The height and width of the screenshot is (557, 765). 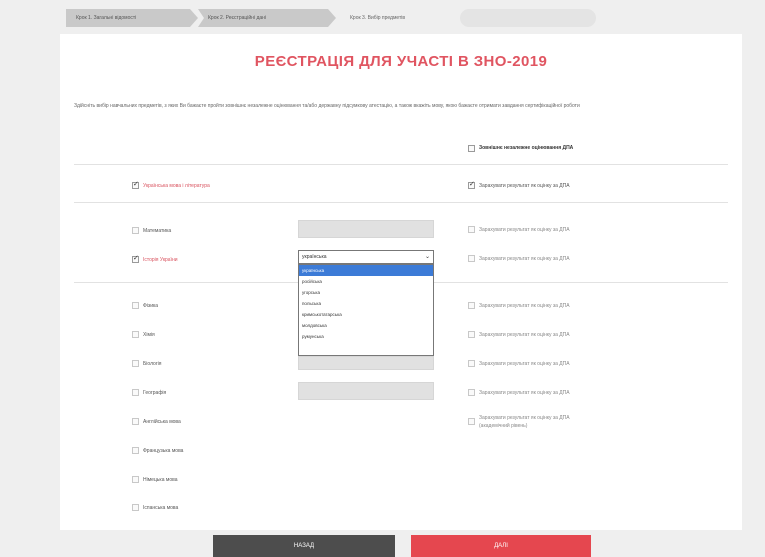 I want to click on subject-french-label: Французька мова, so click(x=163, y=451).